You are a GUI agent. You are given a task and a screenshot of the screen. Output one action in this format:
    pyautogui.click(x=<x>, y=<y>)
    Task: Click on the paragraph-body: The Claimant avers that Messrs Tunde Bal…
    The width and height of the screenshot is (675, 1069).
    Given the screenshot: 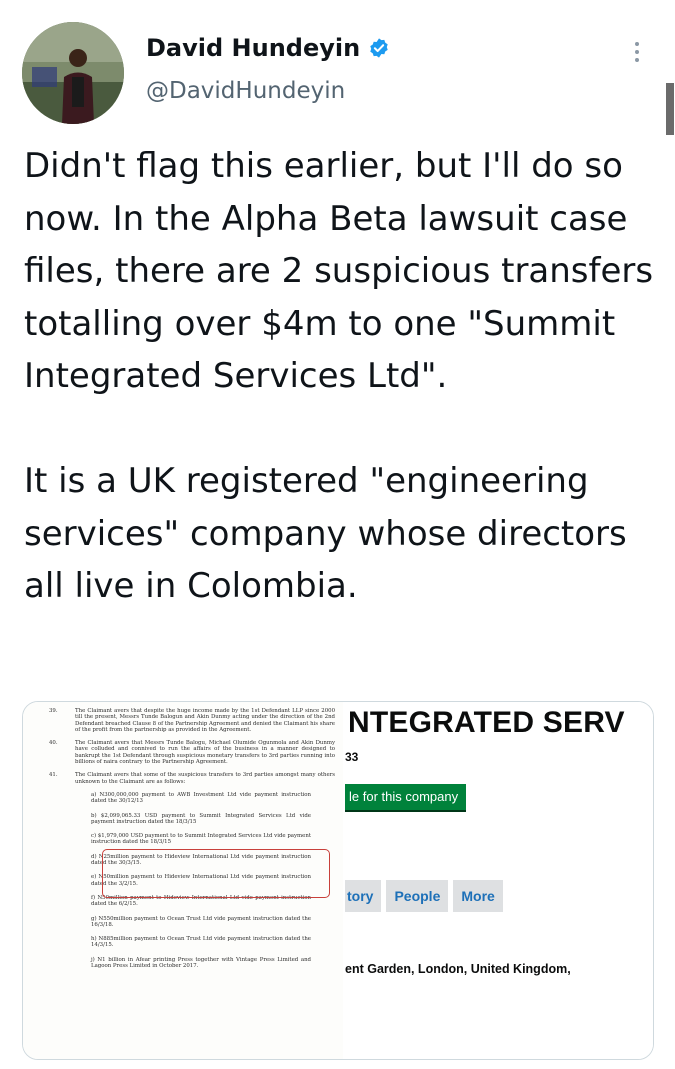 What is the action you would take?
    pyautogui.click(x=205, y=753)
    